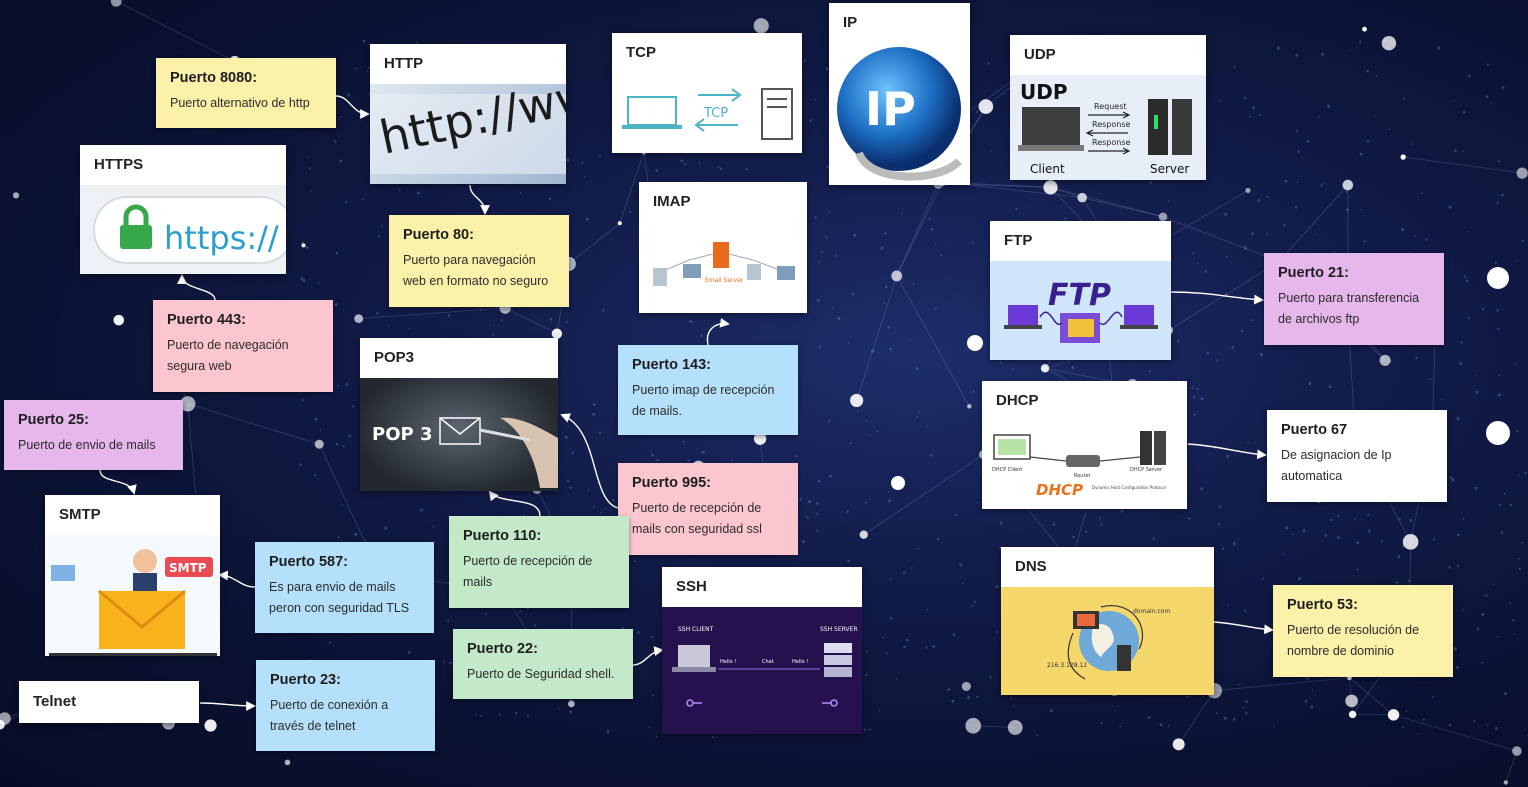 This screenshot has width=1528, height=787. I want to click on note-puerto-22: Puerto 22: Puerto de Seguridad shell., so click(543, 664).